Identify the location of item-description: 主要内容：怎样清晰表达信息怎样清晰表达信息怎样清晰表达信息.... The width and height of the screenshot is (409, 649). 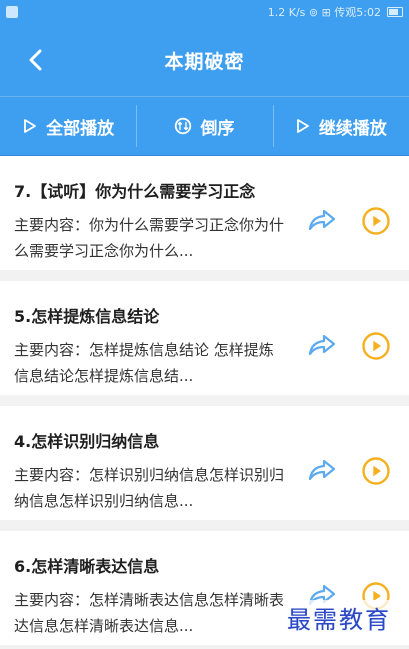
(149, 613).